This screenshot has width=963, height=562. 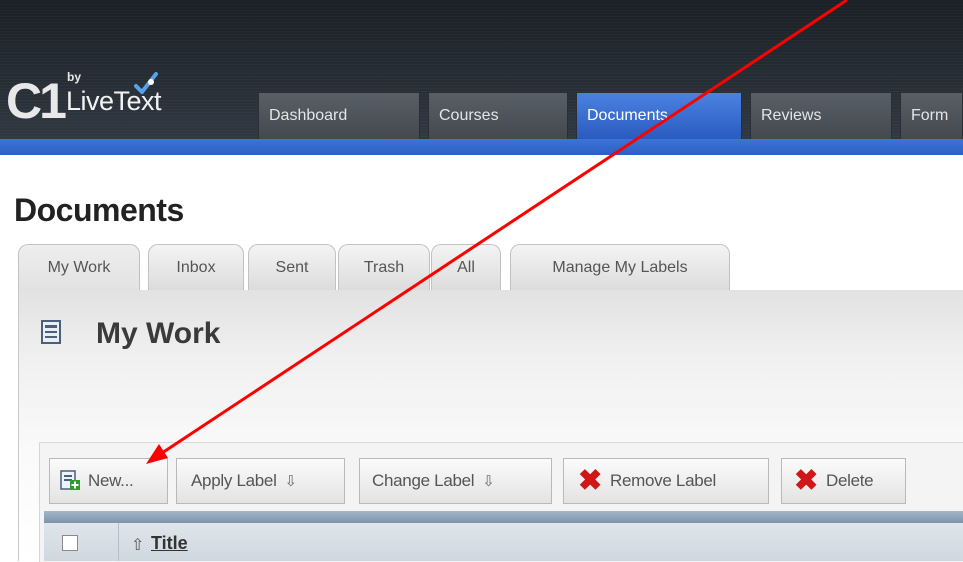 I want to click on tab-label: Reviews, so click(x=791, y=115).